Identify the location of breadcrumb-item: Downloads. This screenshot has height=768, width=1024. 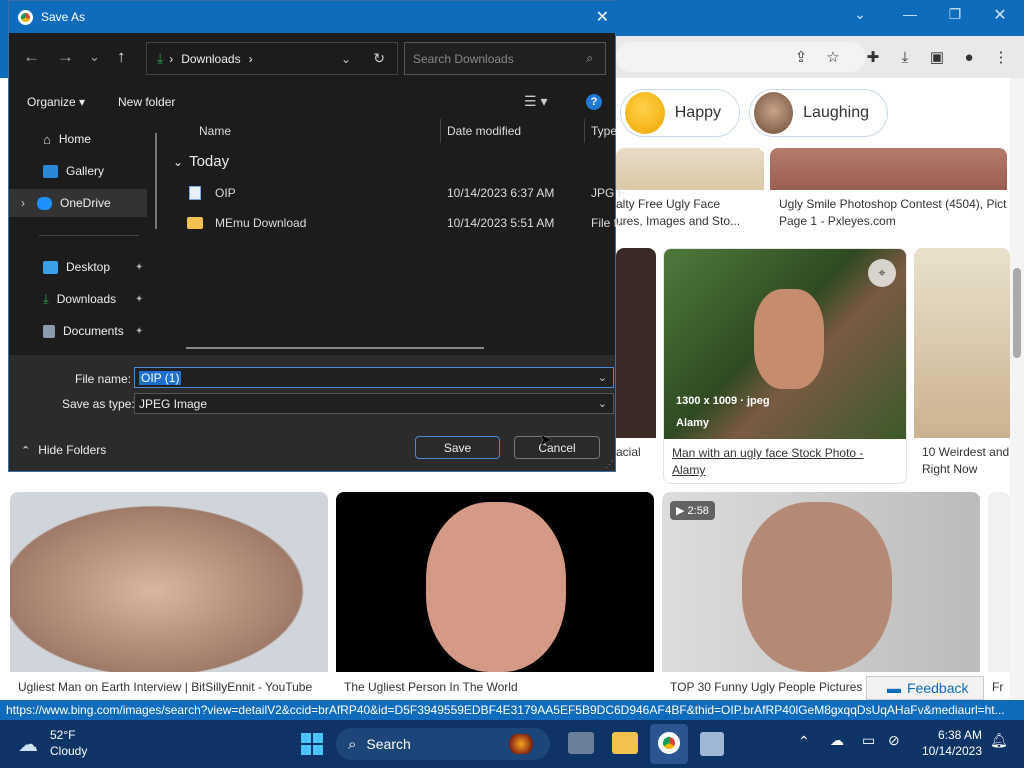
(210, 59).